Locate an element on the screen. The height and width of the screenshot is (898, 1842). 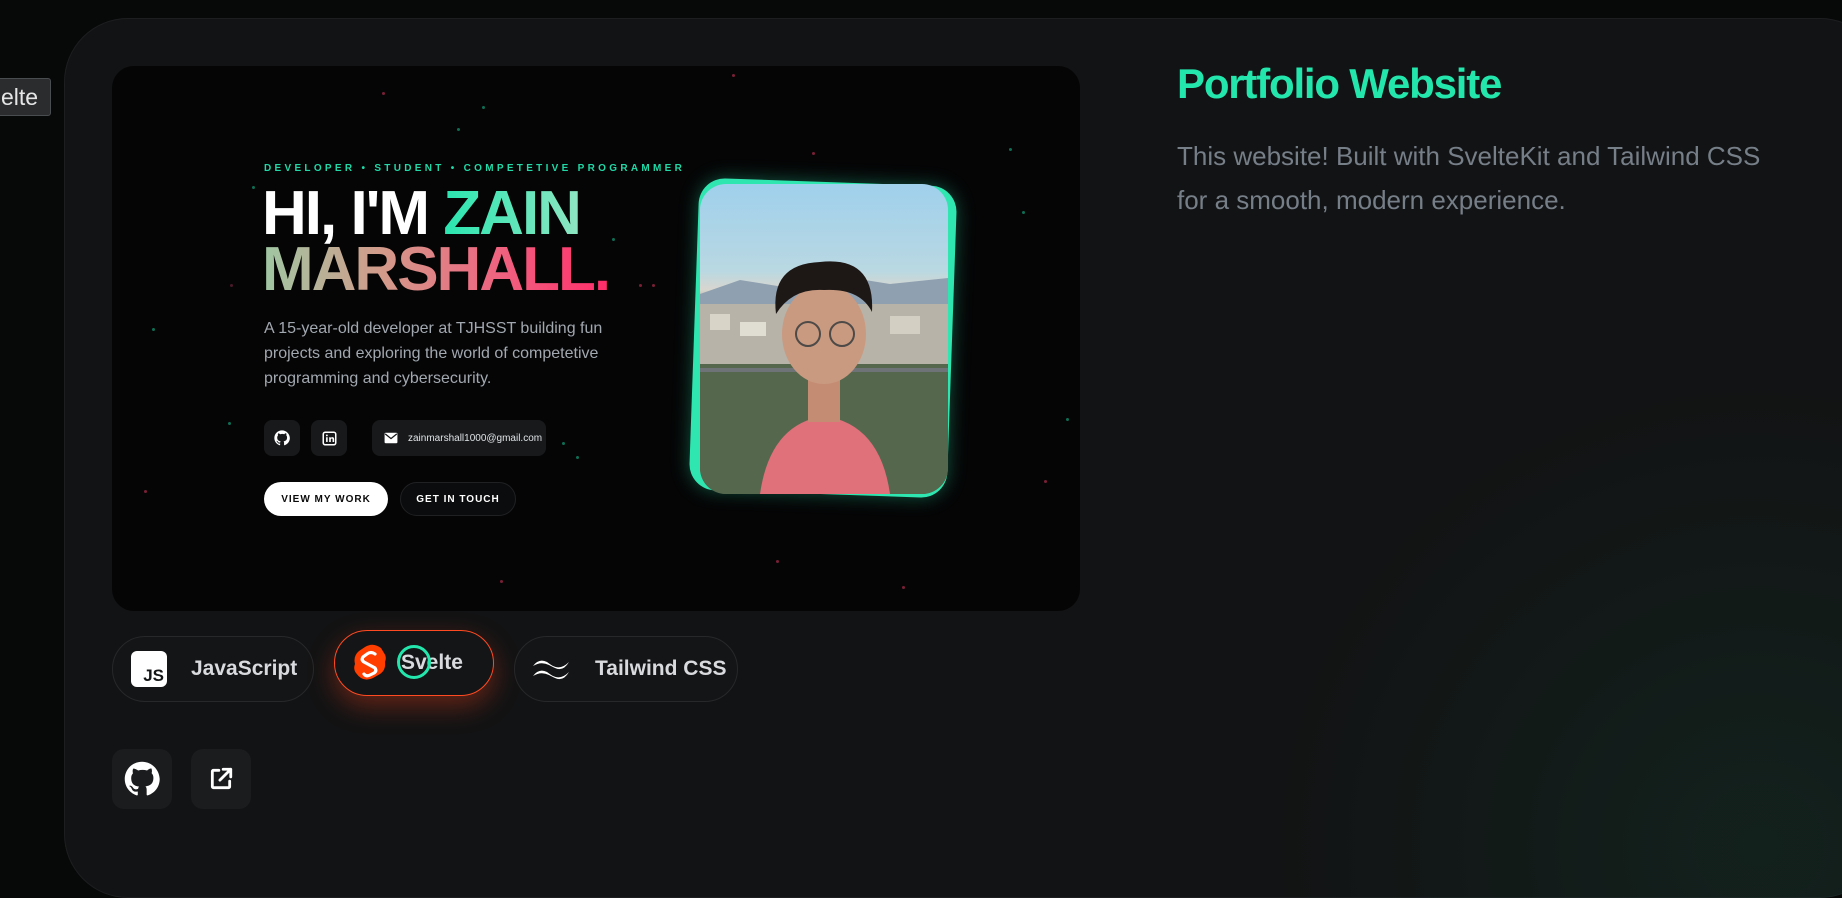
tech-chip-javascript: JS JavaScript is located at coordinates (213, 669).